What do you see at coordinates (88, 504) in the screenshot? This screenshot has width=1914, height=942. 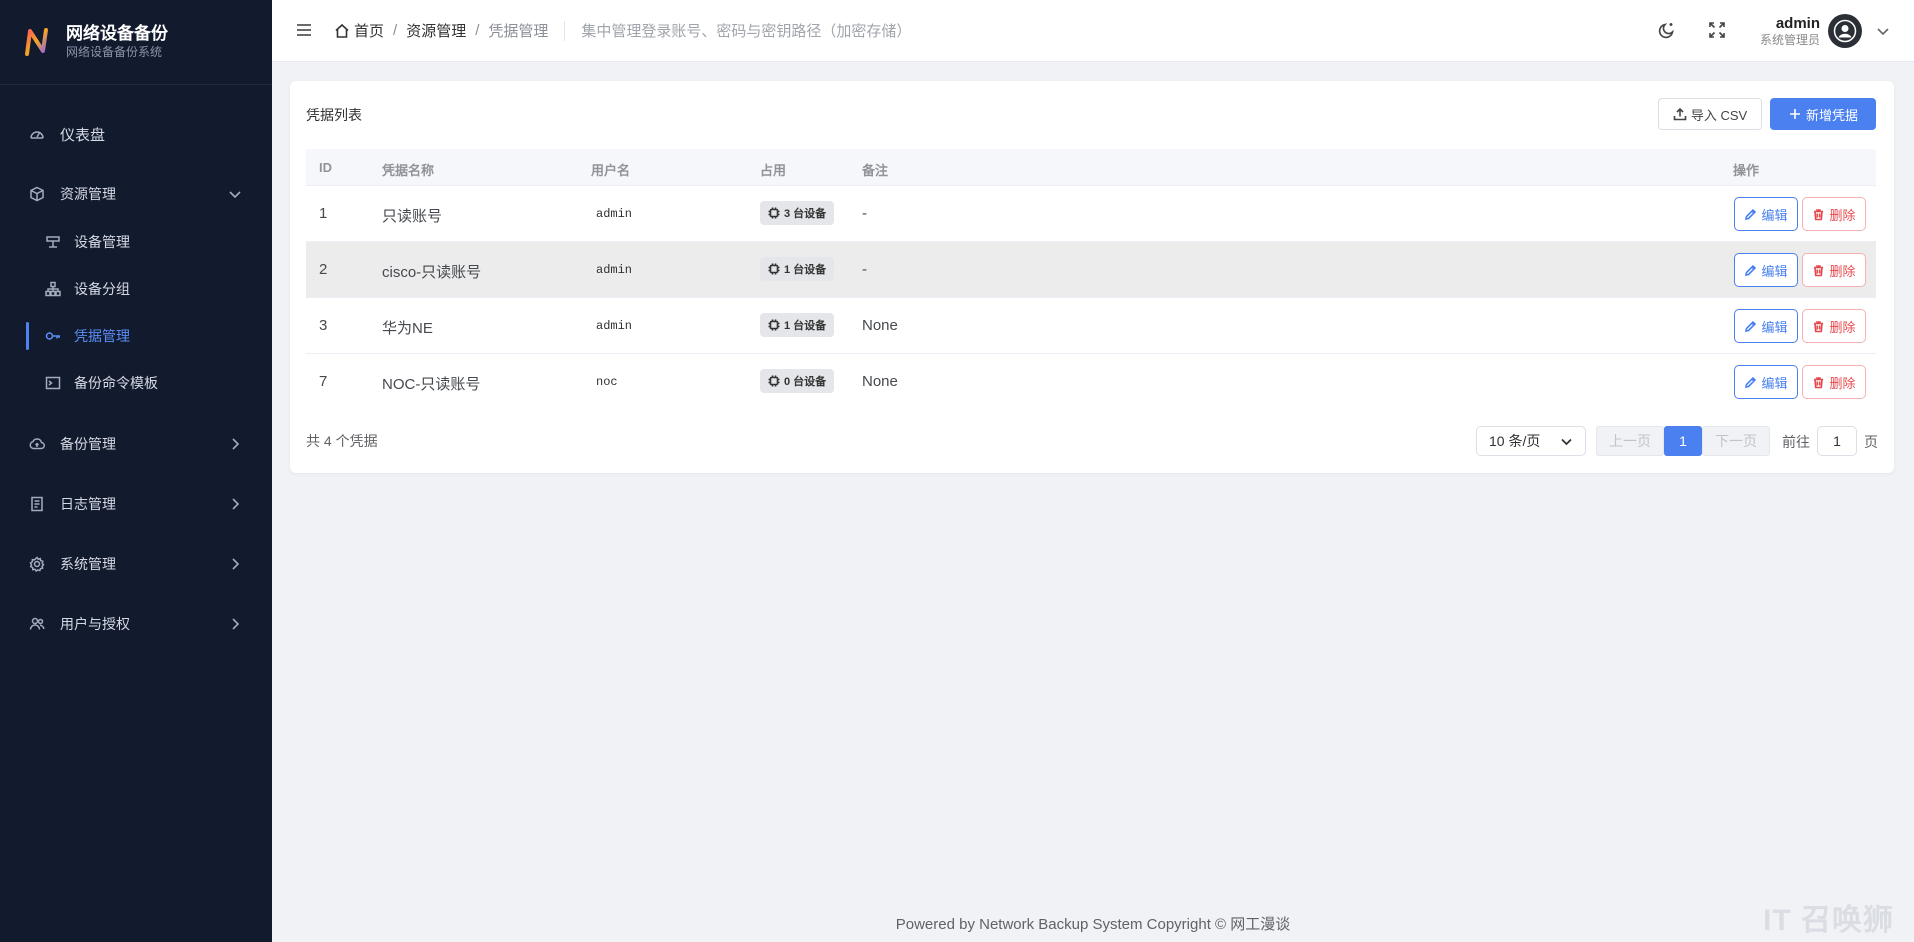 I see `sidebar-item-label: 日志管理` at bounding box center [88, 504].